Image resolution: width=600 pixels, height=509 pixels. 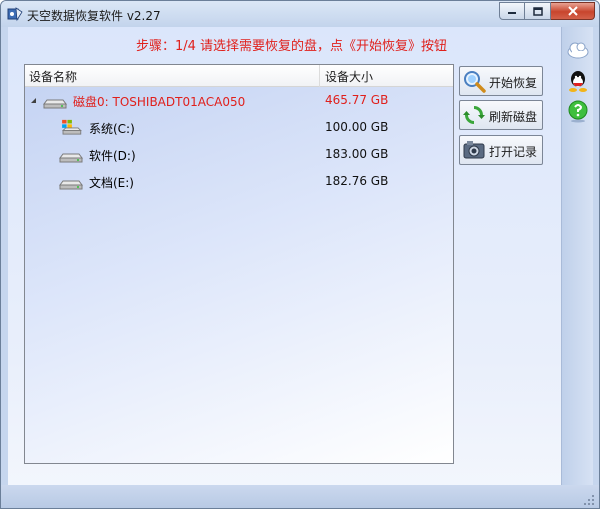 I want to click on column-header-size: 设备大小, so click(x=349, y=76).